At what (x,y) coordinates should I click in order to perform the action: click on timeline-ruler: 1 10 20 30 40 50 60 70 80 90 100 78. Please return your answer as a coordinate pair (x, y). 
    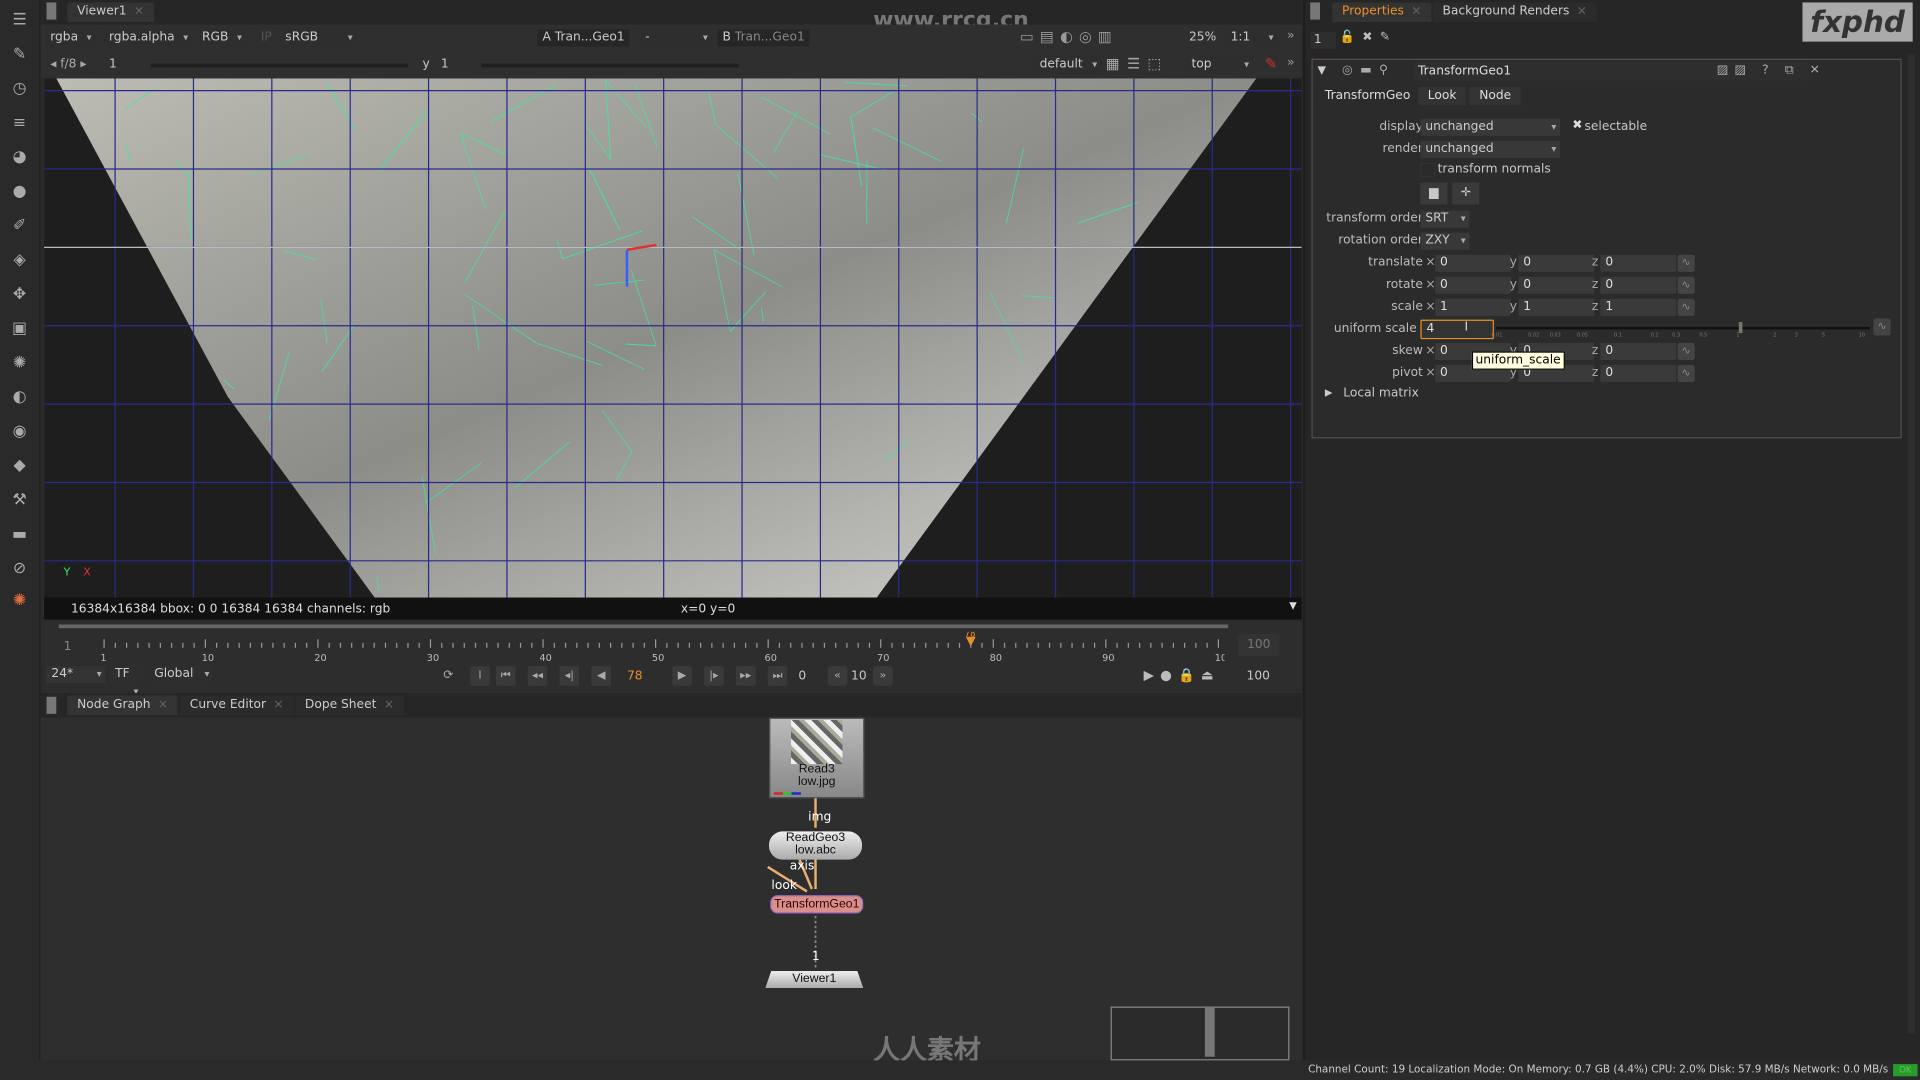
    Looking at the image, I should click on (661, 649).